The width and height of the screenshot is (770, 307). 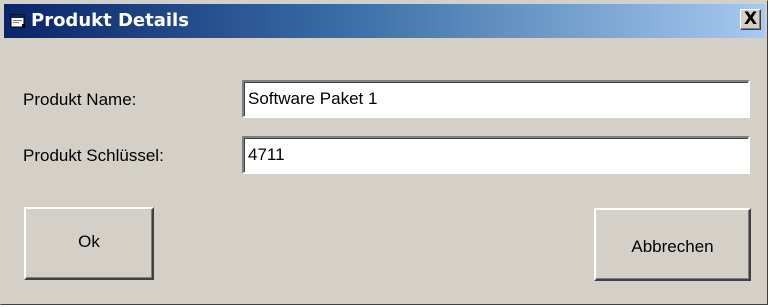 I want to click on product-key-value: 4711, so click(x=266, y=154).